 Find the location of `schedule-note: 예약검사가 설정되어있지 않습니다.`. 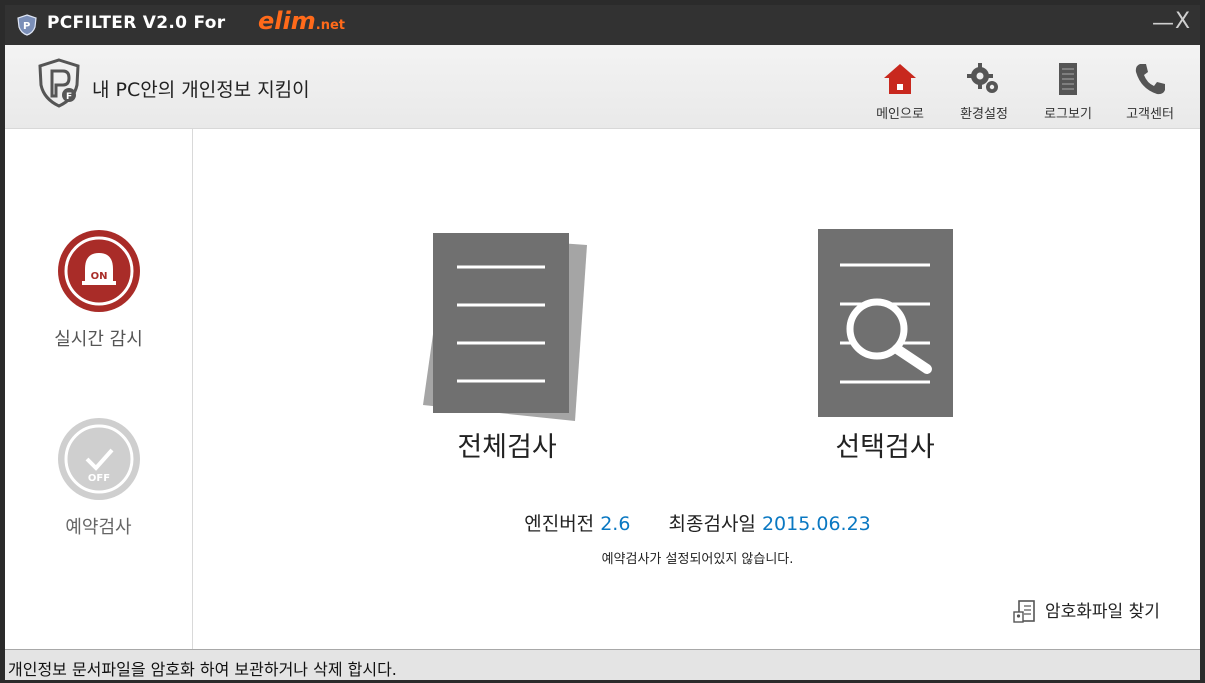

schedule-note: 예약검사가 설정되어있지 않습니다. is located at coordinates (697, 559).